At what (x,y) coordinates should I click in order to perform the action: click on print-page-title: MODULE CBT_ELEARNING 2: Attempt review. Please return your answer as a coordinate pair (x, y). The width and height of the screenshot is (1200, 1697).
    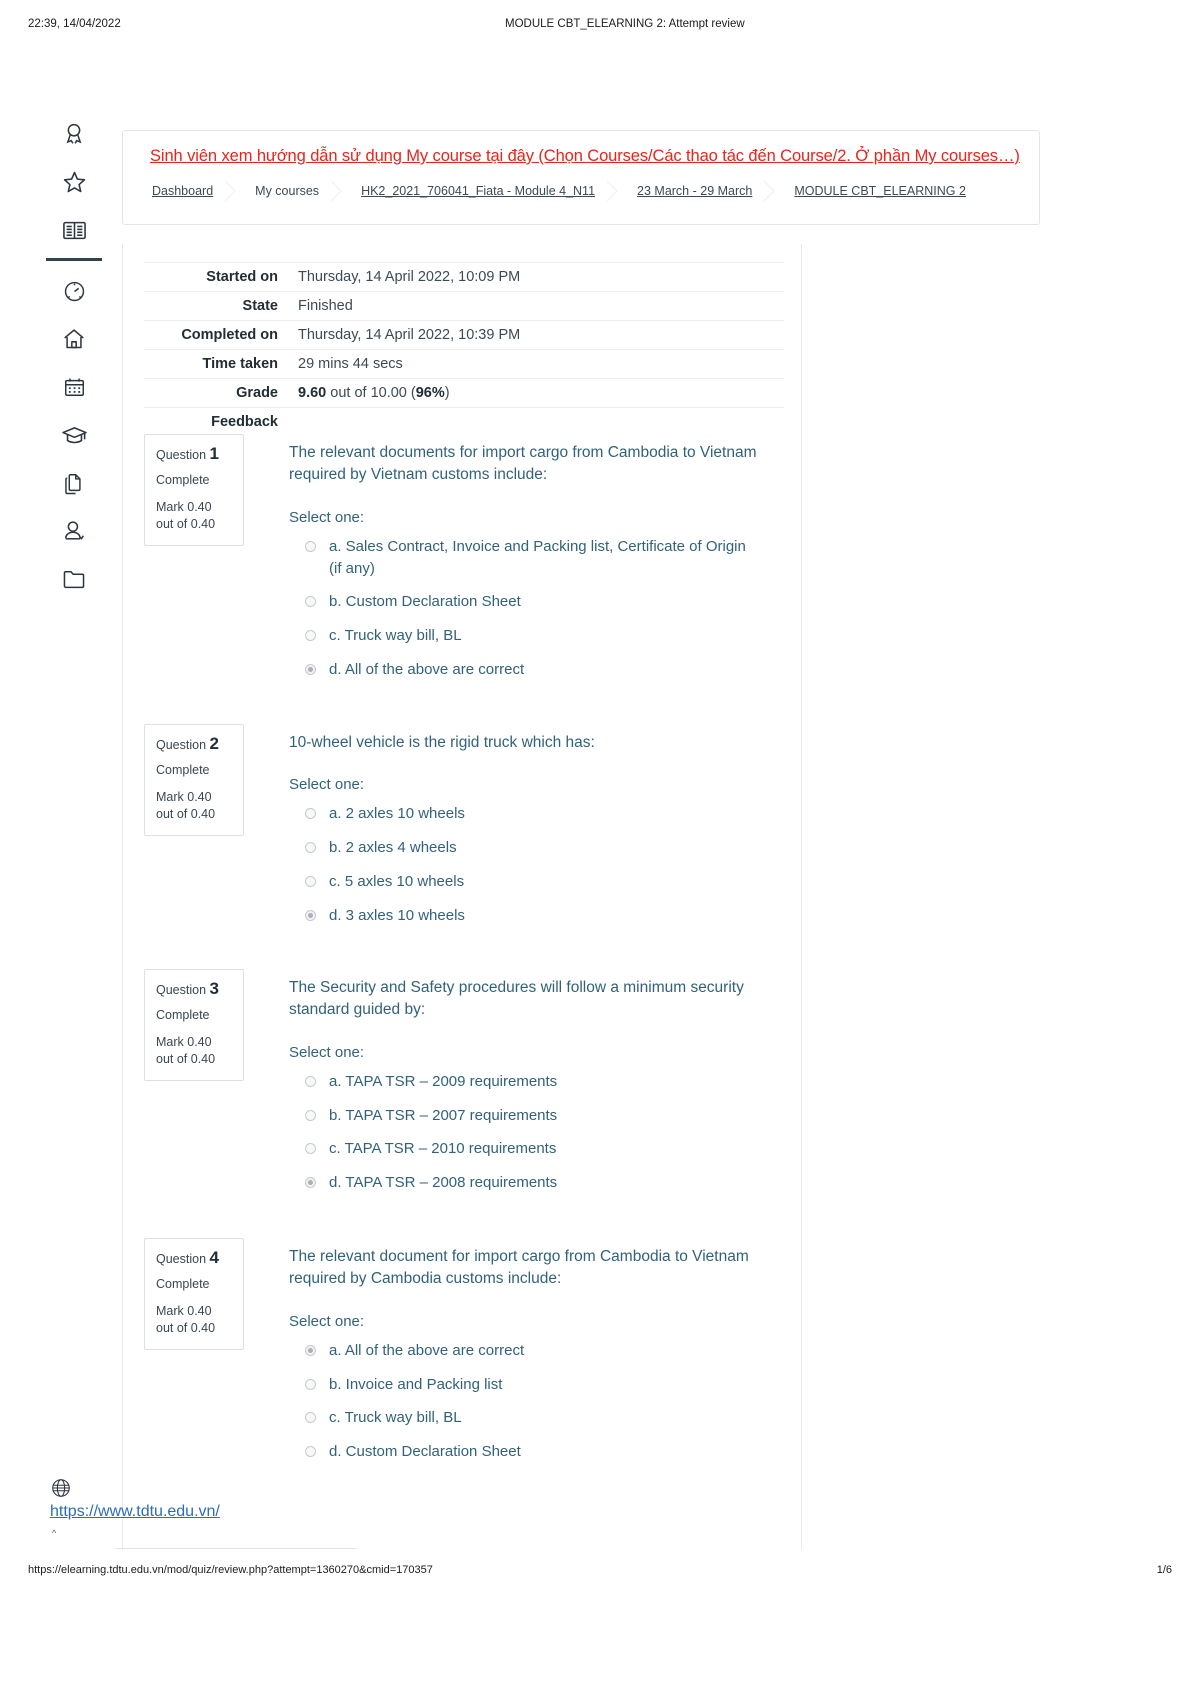
    Looking at the image, I should click on (625, 24).